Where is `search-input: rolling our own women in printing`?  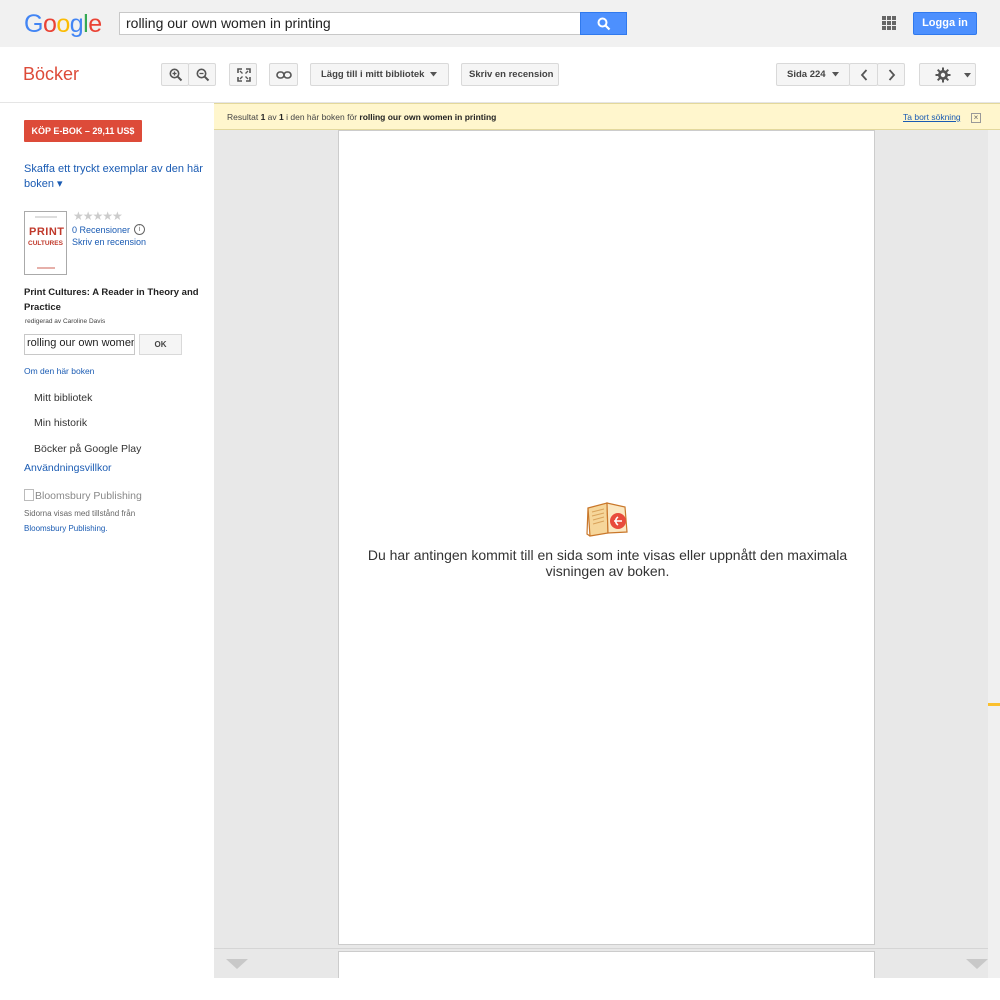 search-input: rolling our own women in printing is located at coordinates (350, 23).